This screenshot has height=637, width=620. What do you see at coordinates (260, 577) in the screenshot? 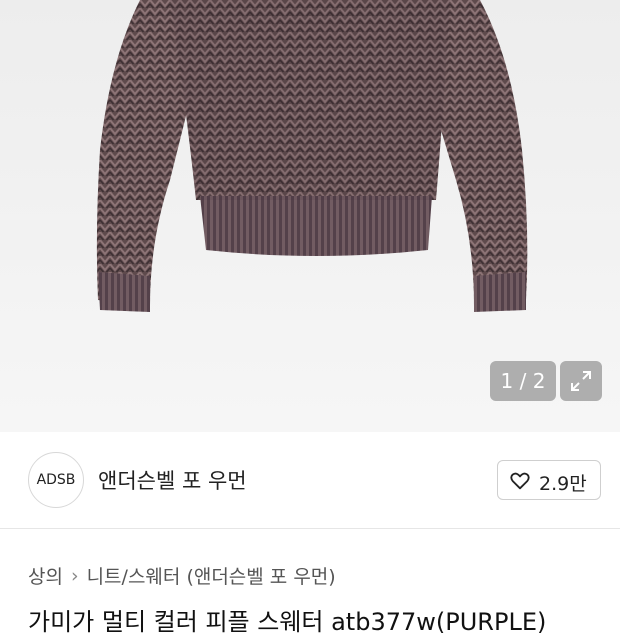
I see `breadcrumb-item-brand: (앤더슨벨 포 우먼)` at bounding box center [260, 577].